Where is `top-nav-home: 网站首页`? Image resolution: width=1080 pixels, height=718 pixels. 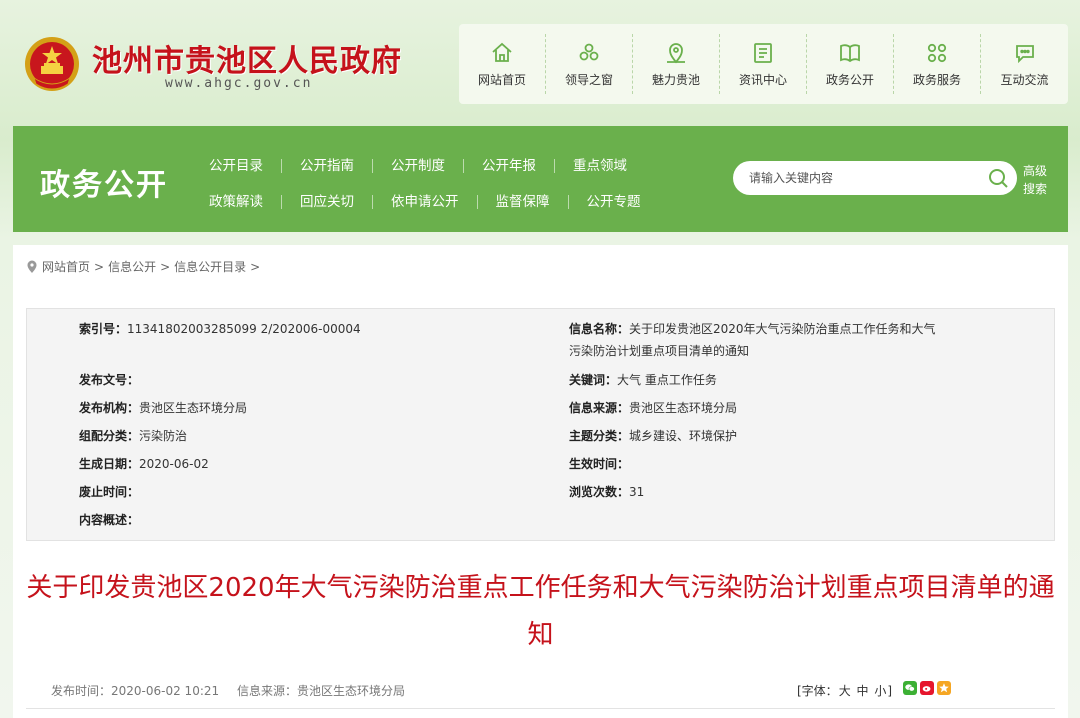 top-nav-home: 网站首页 is located at coordinates (502, 64).